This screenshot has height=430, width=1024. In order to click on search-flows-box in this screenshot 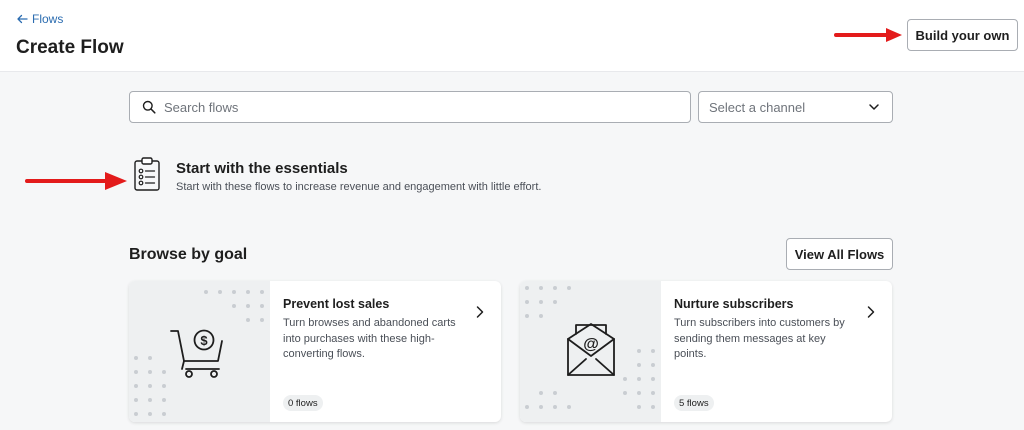, I will do `click(410, 107)`.